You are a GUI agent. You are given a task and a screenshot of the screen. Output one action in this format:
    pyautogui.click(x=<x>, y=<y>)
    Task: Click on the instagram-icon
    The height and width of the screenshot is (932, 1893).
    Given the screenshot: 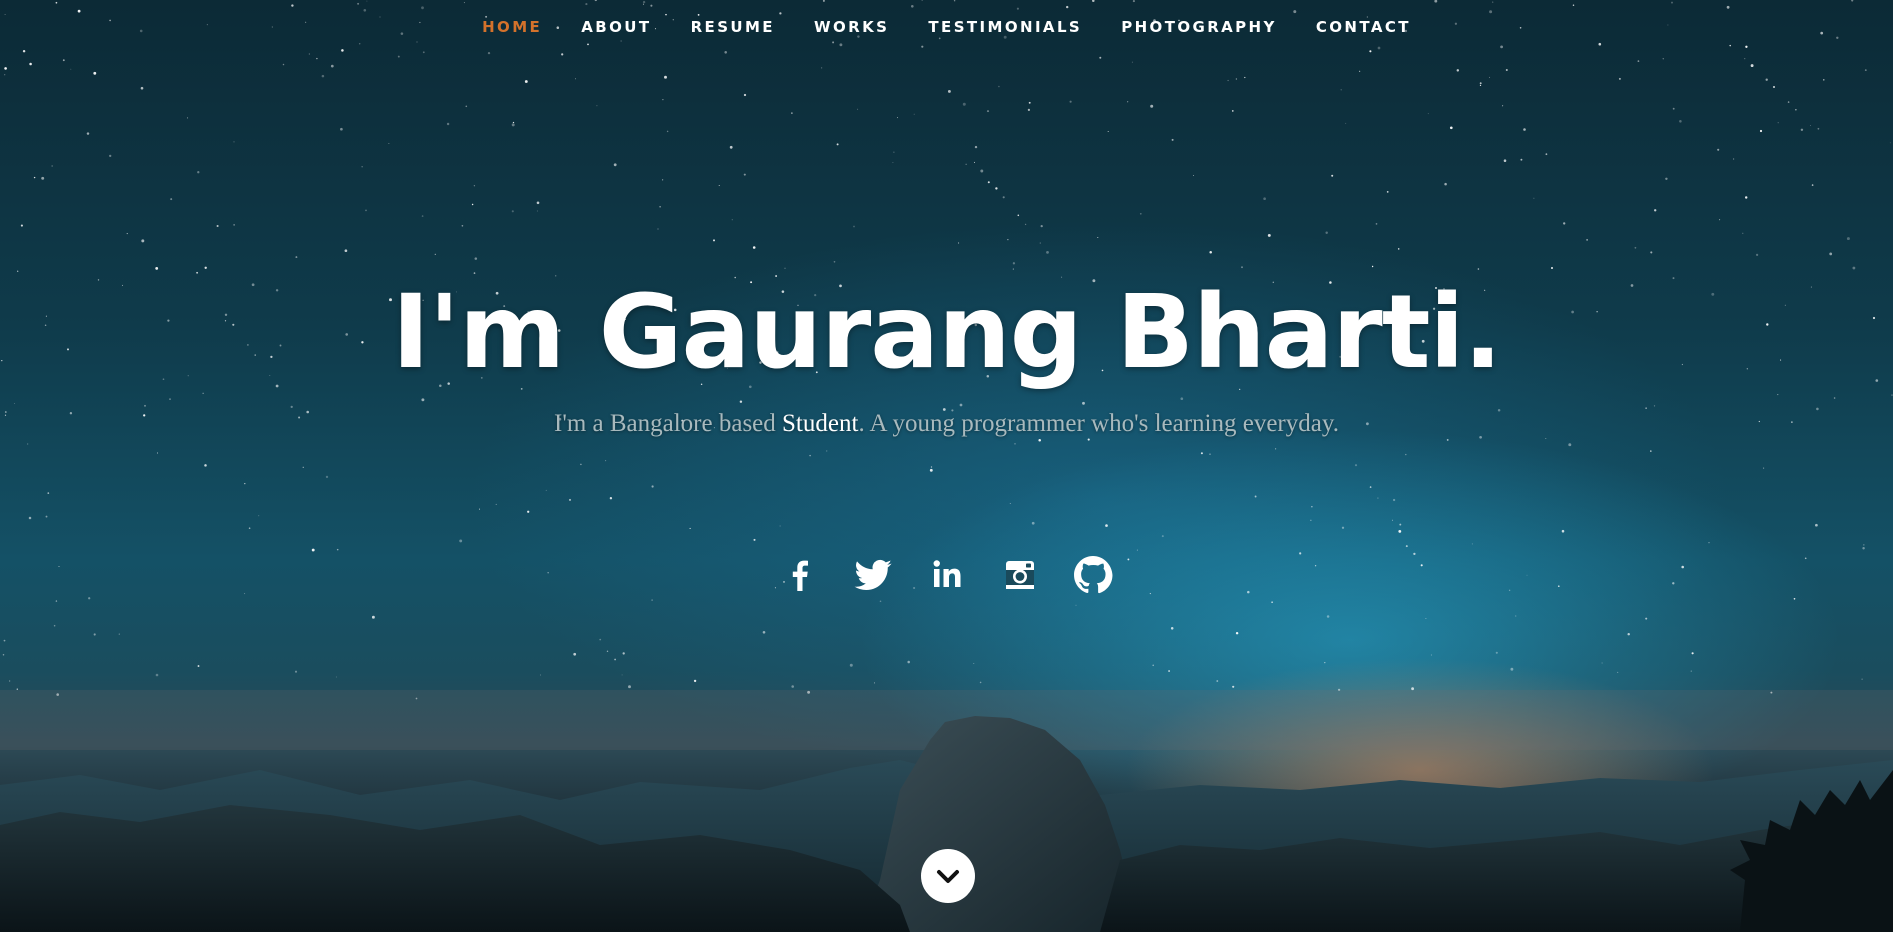 What is the action you would take?
    pyautogui.click(x=1019, y=575)
    